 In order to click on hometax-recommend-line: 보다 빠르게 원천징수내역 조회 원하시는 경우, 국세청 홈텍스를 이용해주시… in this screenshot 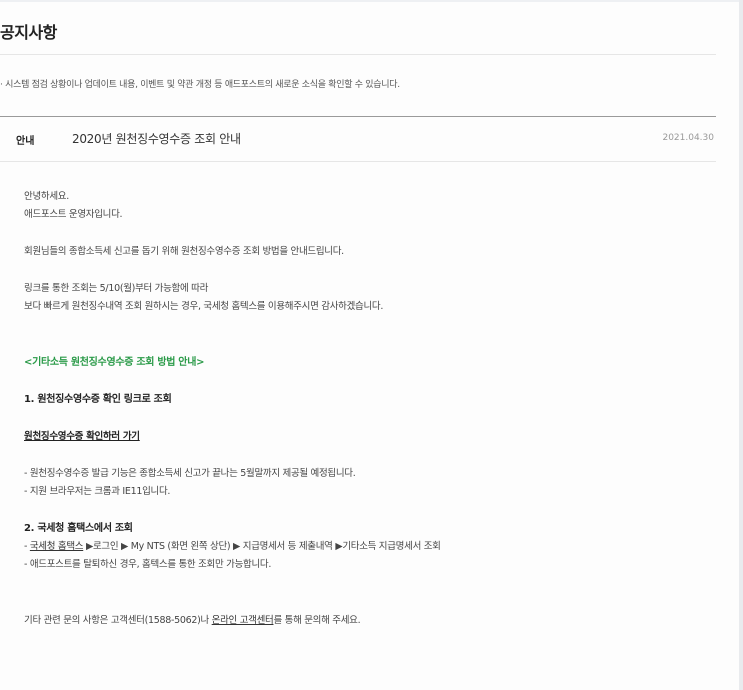, I will do `click(204, 306)`.